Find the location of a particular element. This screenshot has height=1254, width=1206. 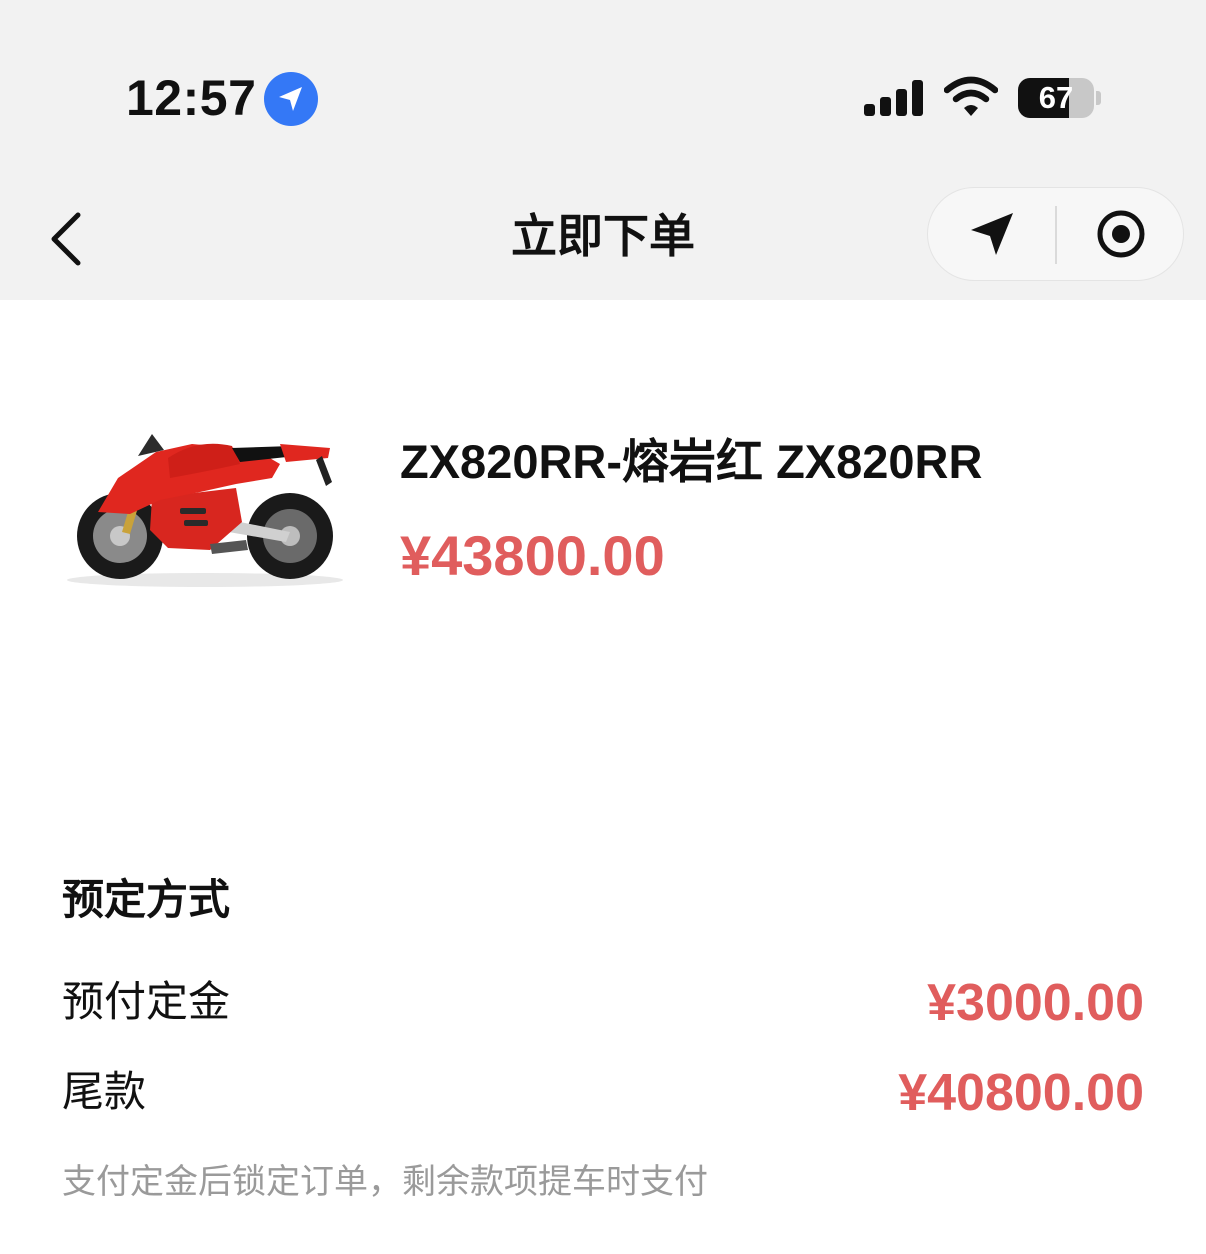

product-image is located at coordinates (205, 505).